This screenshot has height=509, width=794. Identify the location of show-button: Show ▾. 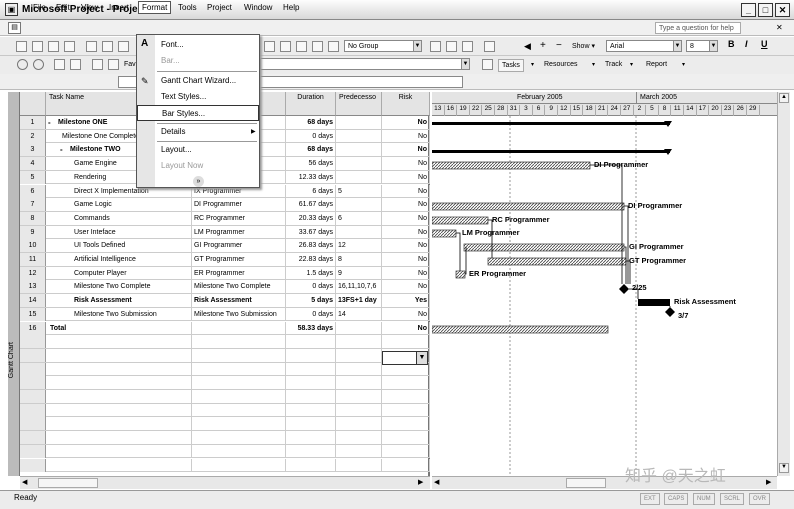
(583, 46).